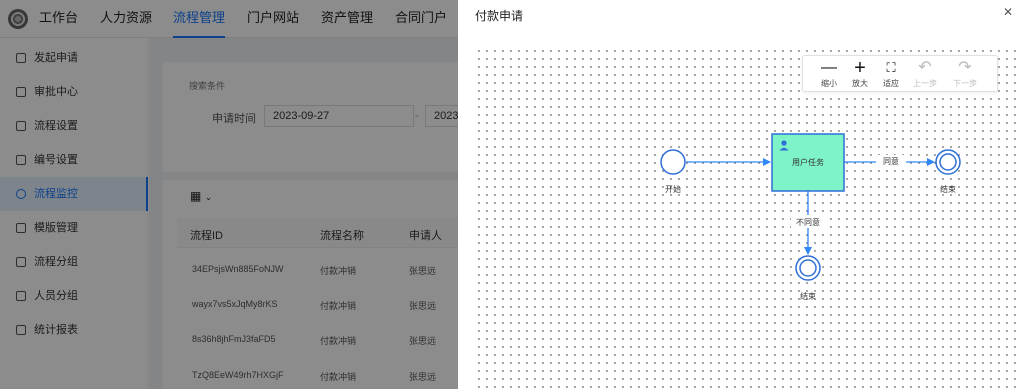 This screenshot has height=389, width=1024. What do you see at coordinates (808, 222) in the screenshot?
I see `edge-label-disagree: 不同意` at bounding box center [808, 222].